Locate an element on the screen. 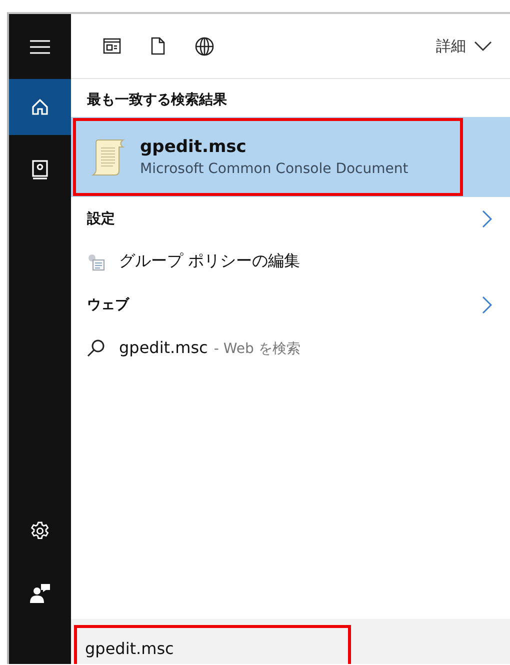 The width and height of the screenshot is (510, 665). home-icon is located at coordinates (40, 107).